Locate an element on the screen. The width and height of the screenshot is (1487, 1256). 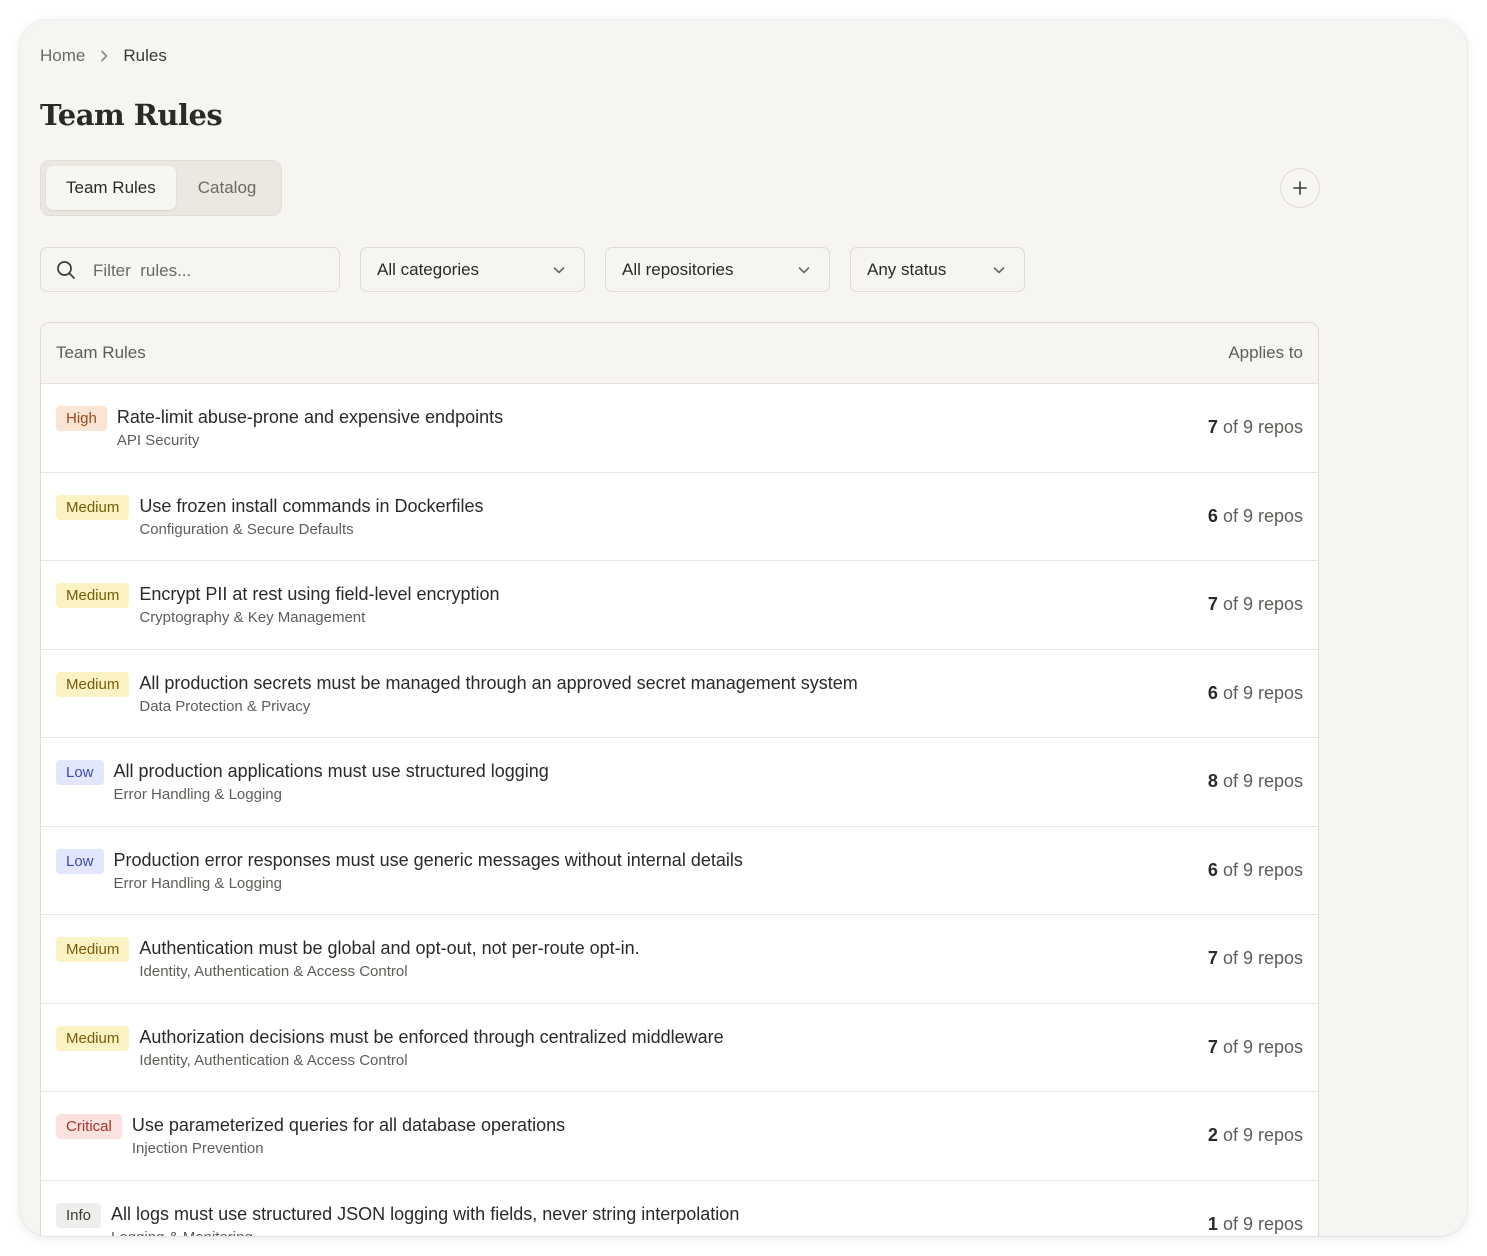
page-title: Team Rules is located at coordinates (131, 115).